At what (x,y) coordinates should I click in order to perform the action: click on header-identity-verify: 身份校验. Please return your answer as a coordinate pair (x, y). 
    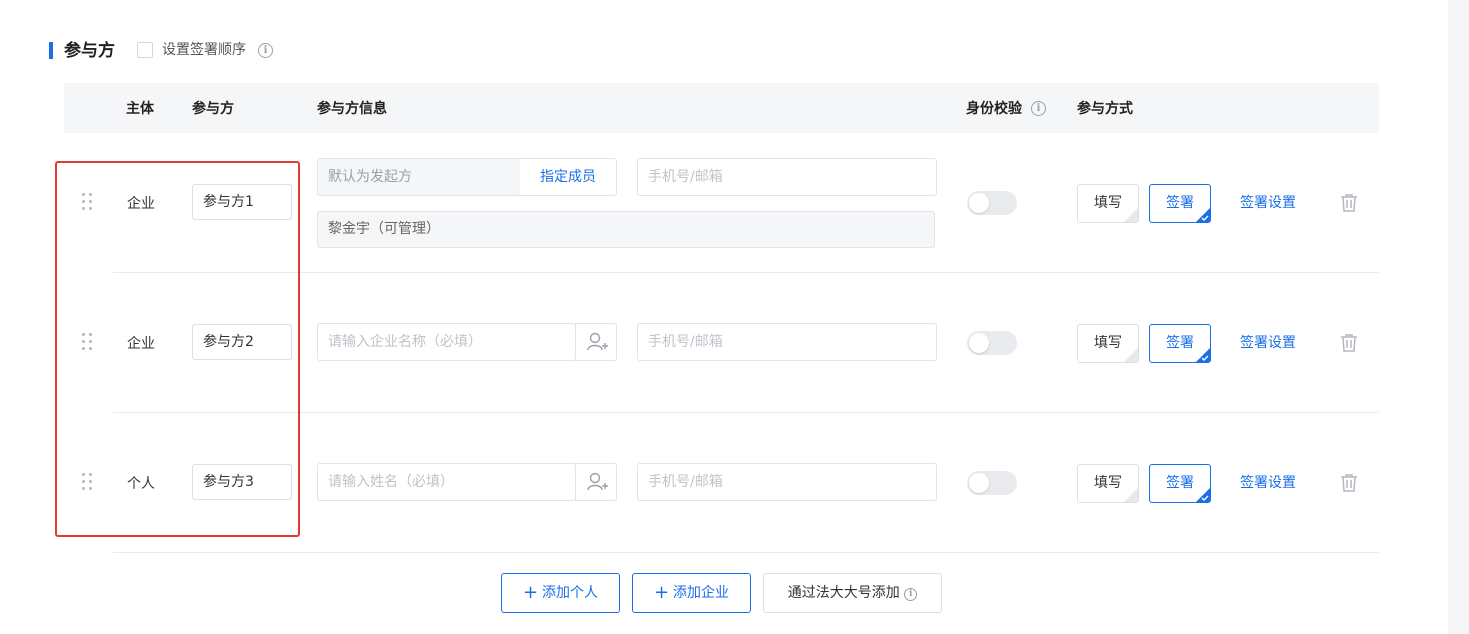
    Looking at the image, I should click on (994, 109).